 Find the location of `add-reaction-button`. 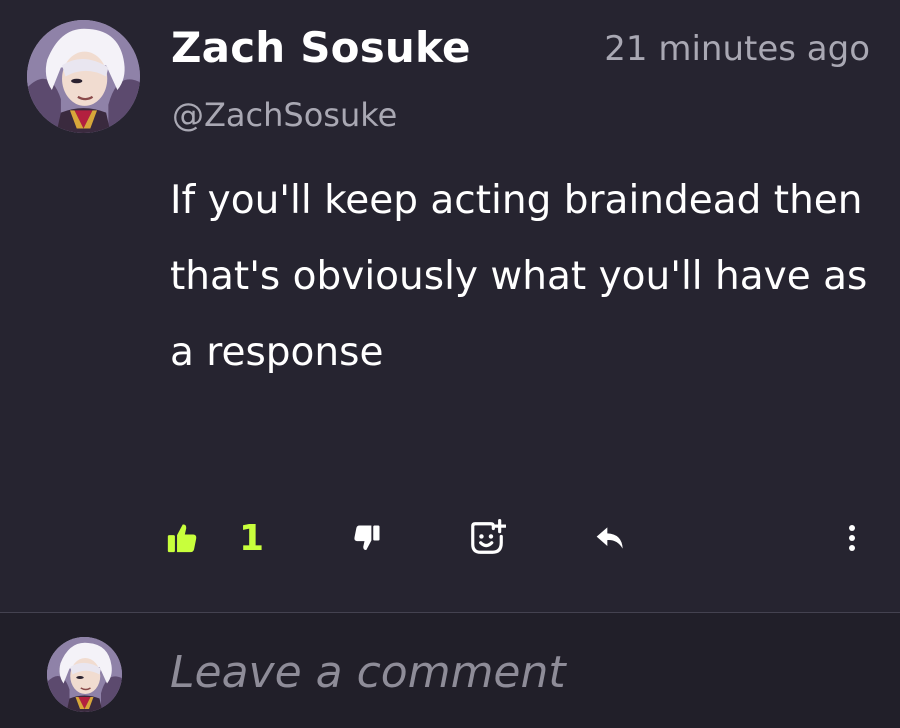

add-reaction-button is located at coordinates (487, 538).